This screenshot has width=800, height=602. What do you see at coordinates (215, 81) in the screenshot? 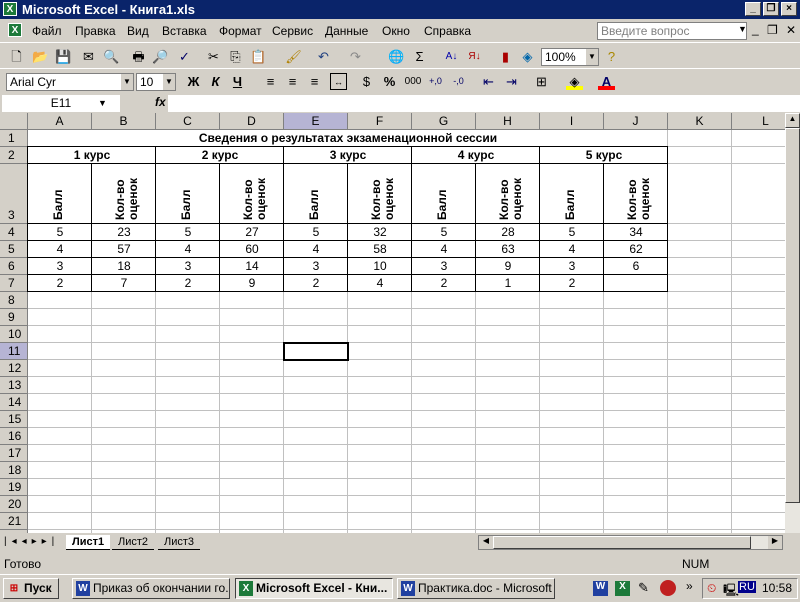
I see `italic-button: К` at bounding box center [215, 81].